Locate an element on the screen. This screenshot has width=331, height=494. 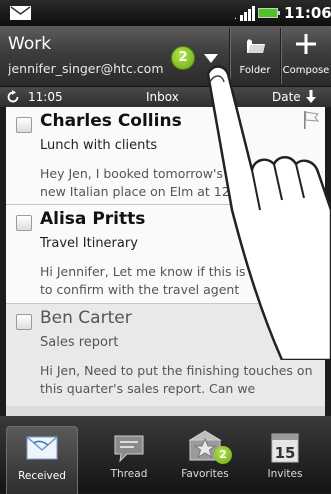
plus-icon is located at coordinates (306, 44).